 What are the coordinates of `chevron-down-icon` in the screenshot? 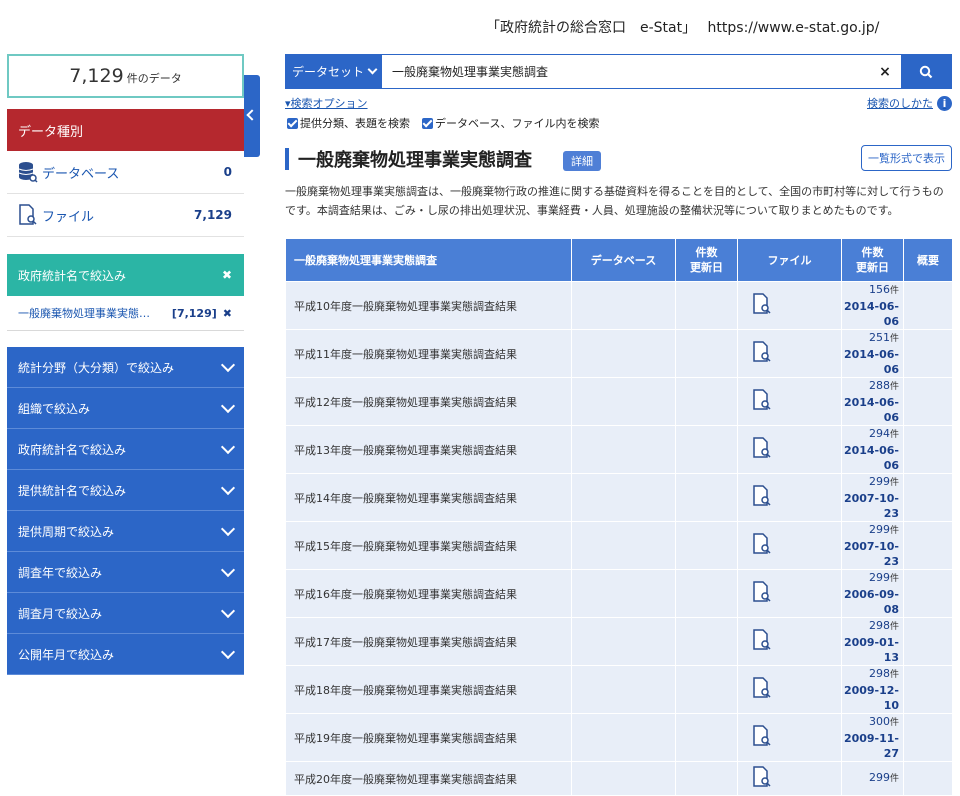 It's located at (228, 406).